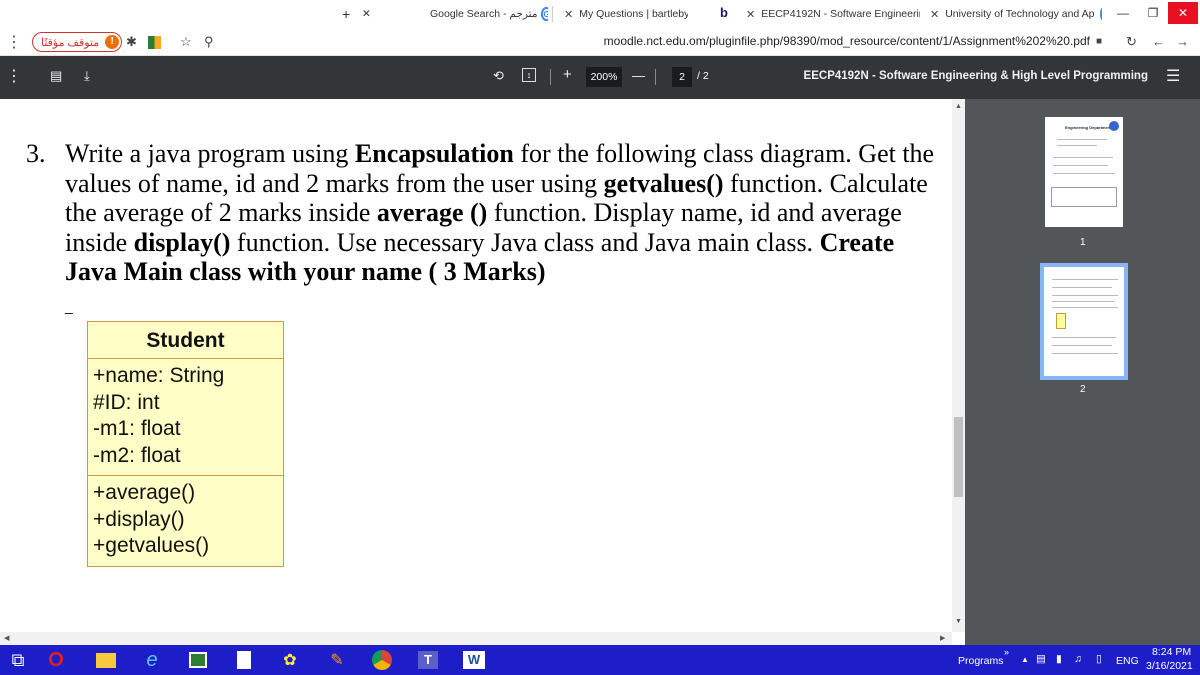 The width and height of the screenshot is (1200, 675). Describe the element at coordinates (106, 660) in the screenshot. I see `file-explorer-icon` at that location.